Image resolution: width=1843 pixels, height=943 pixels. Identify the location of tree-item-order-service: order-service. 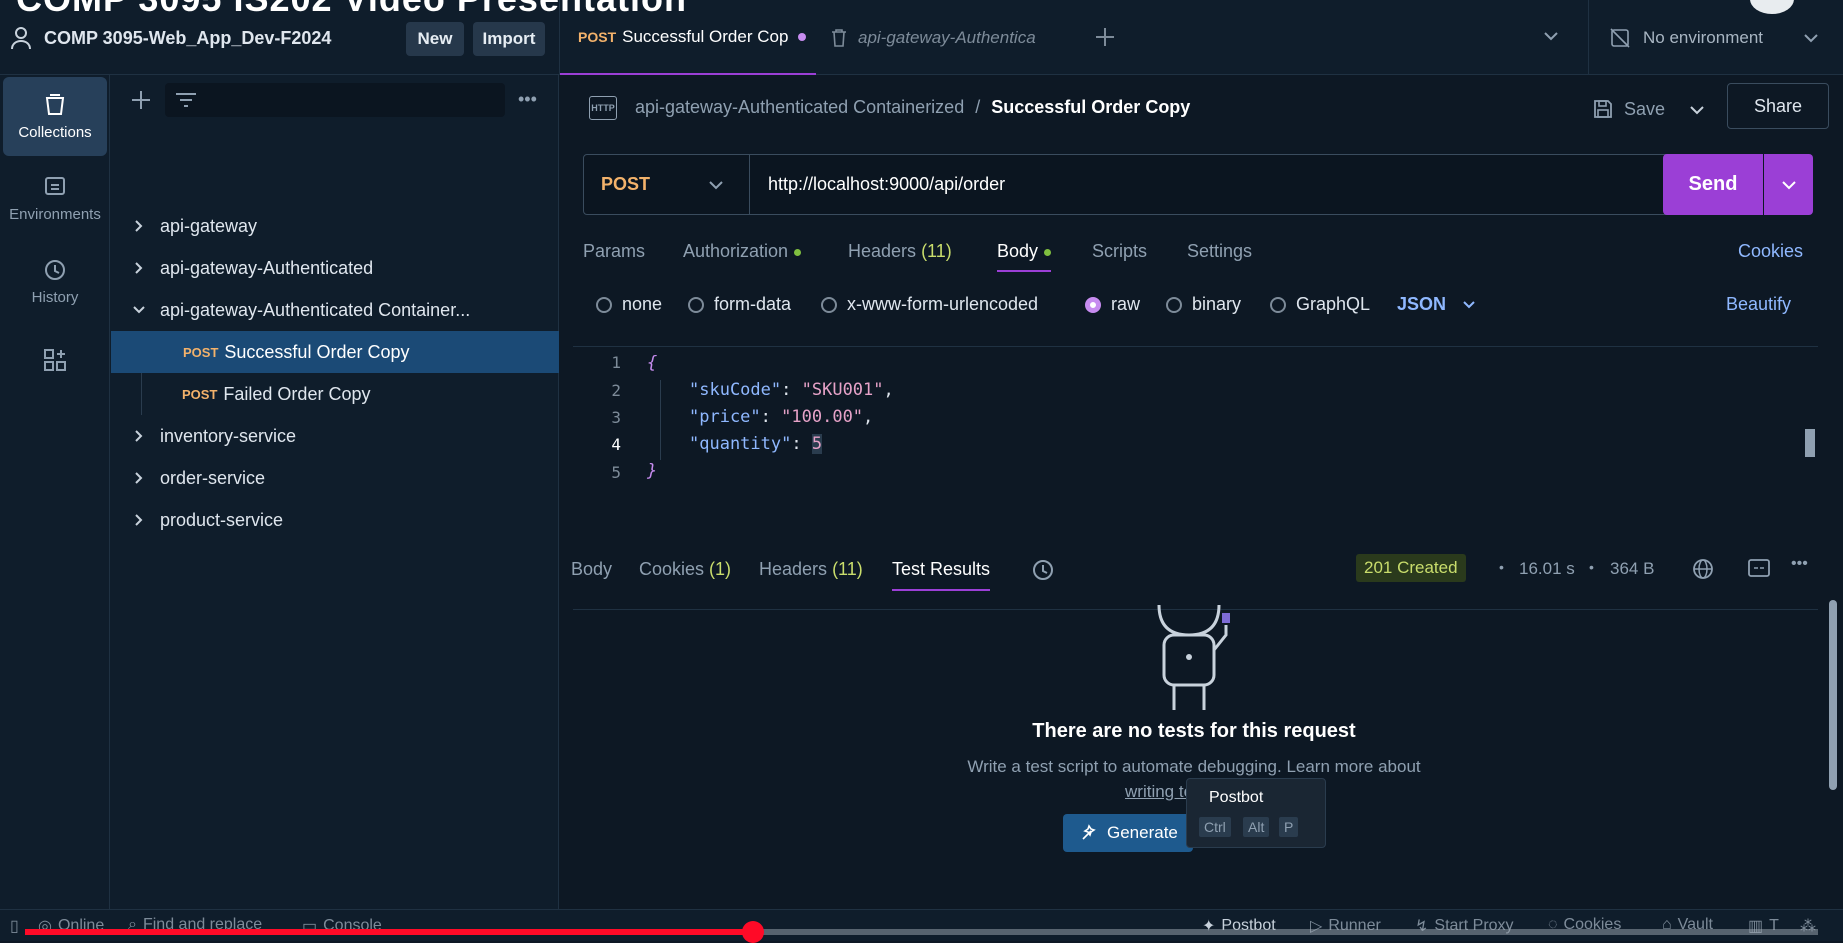
(334, 478).